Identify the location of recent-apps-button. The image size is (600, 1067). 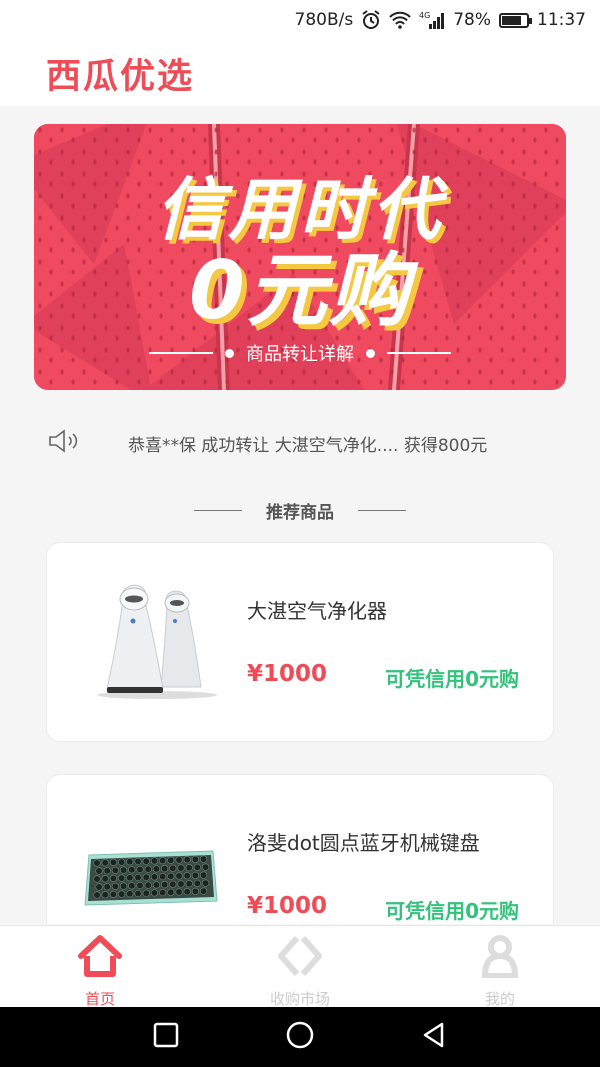
(166, 1037).